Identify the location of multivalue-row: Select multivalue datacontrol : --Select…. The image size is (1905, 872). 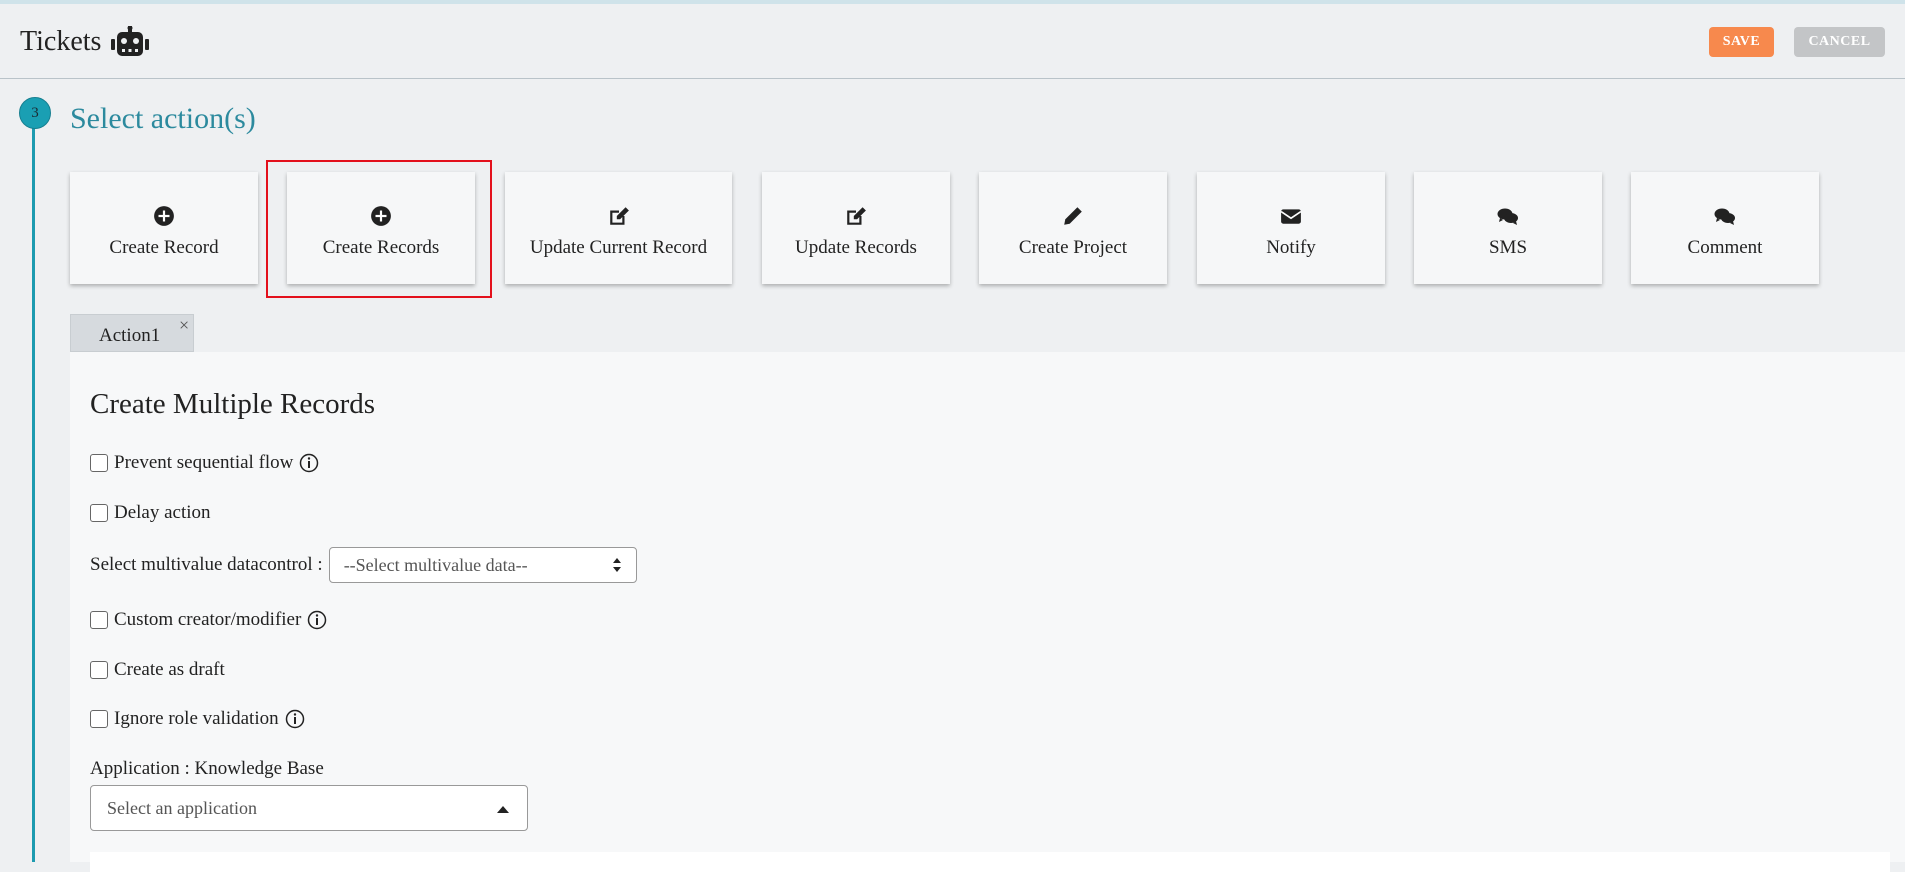
(363, 565).